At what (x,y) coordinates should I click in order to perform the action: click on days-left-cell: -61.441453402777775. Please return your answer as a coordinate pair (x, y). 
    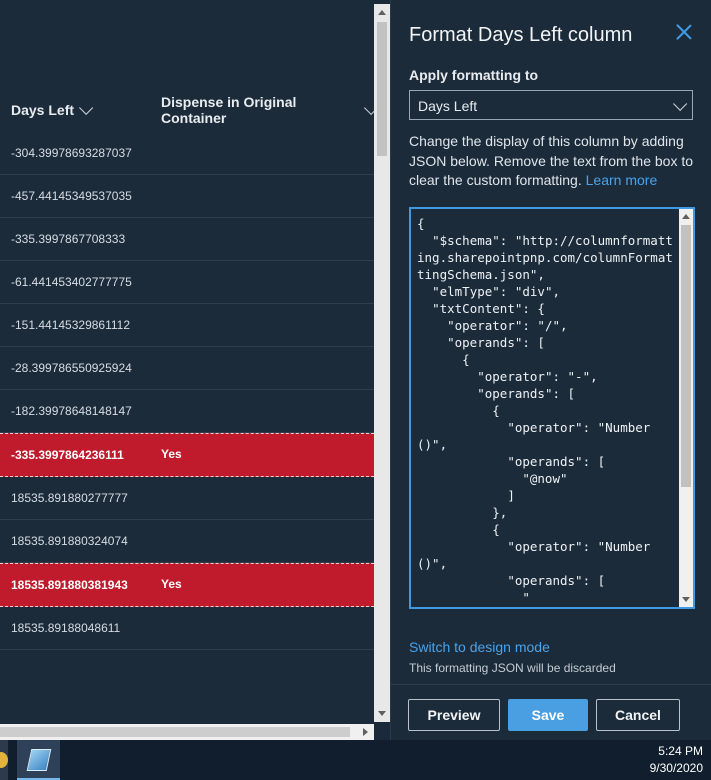
    Looking at the image, I should click on (71, 282).